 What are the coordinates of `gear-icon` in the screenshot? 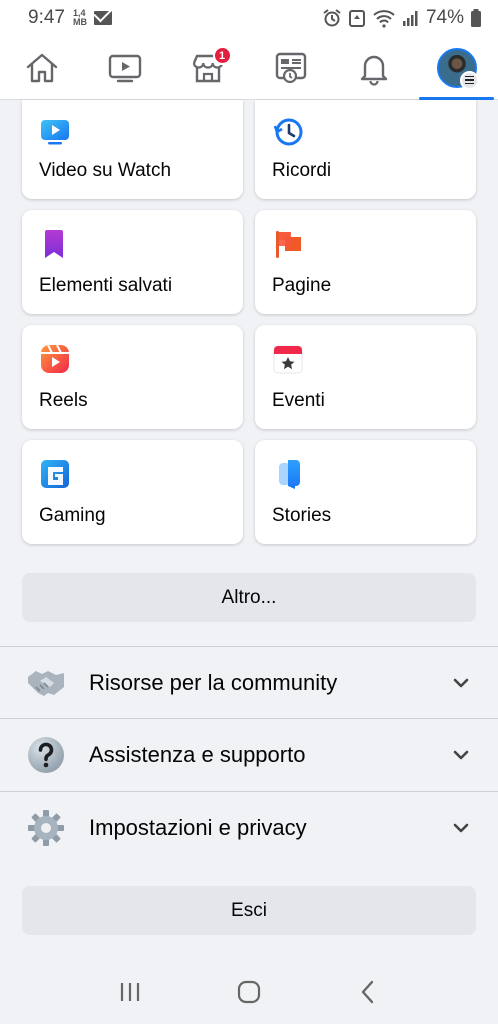 It's located at (46, 827).